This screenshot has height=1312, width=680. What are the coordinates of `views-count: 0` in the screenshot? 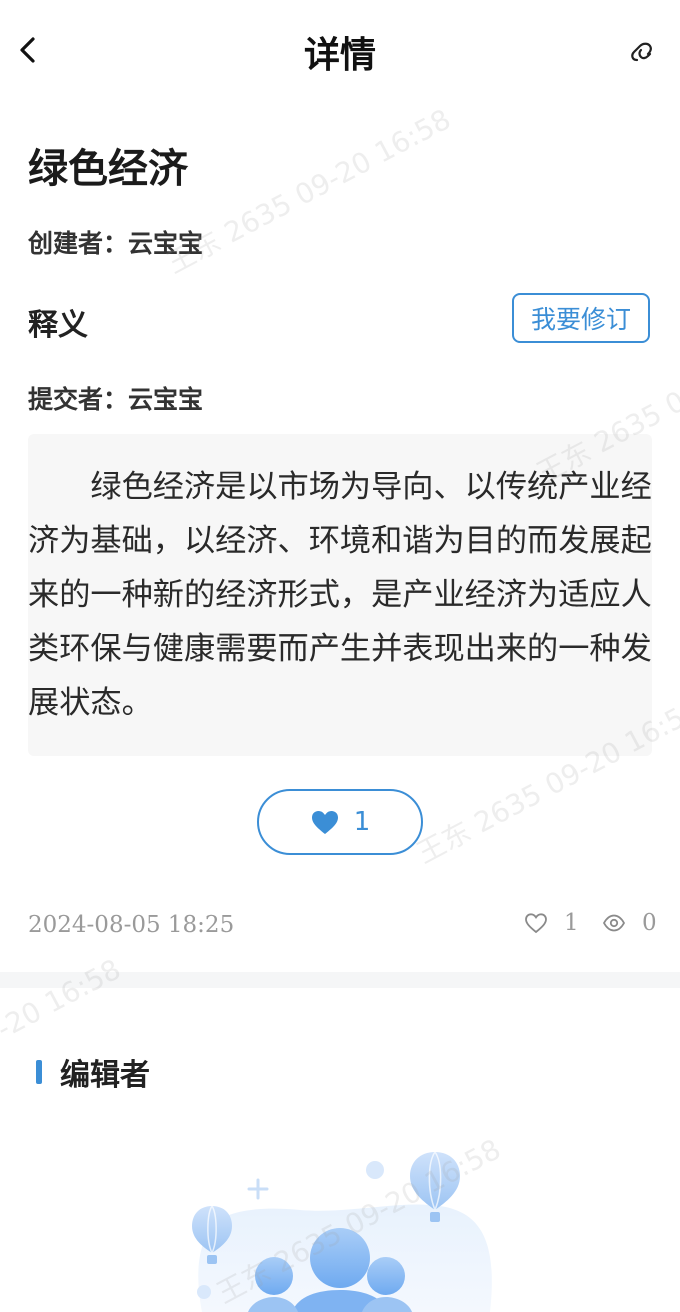 It's located at (649, 923).